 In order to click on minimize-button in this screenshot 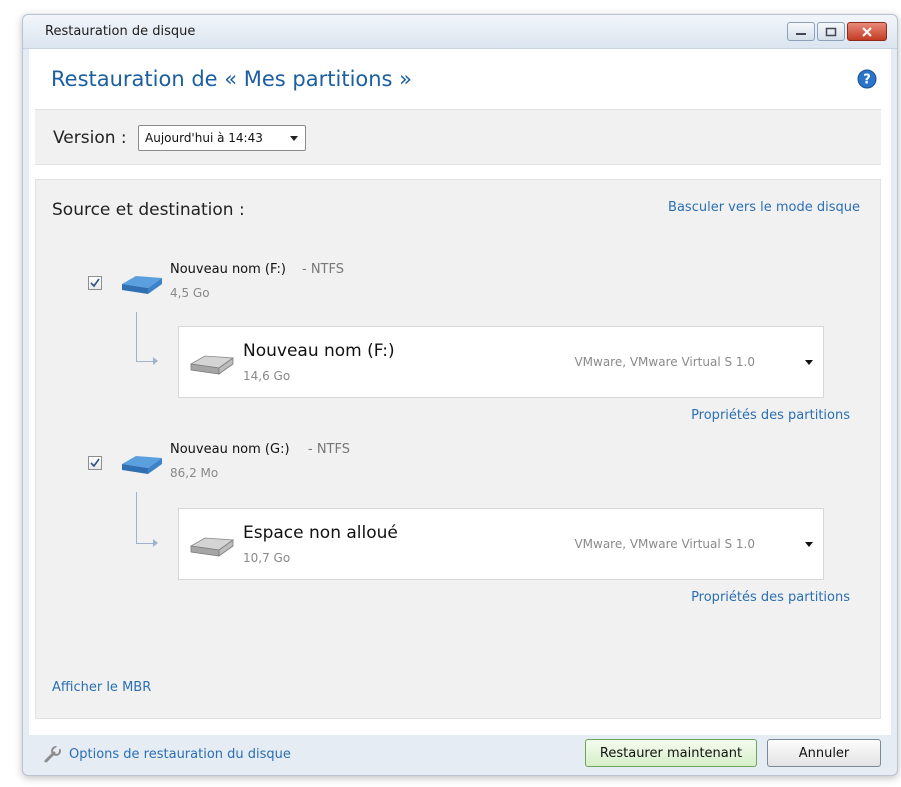, I will do `click(801, 31)`.